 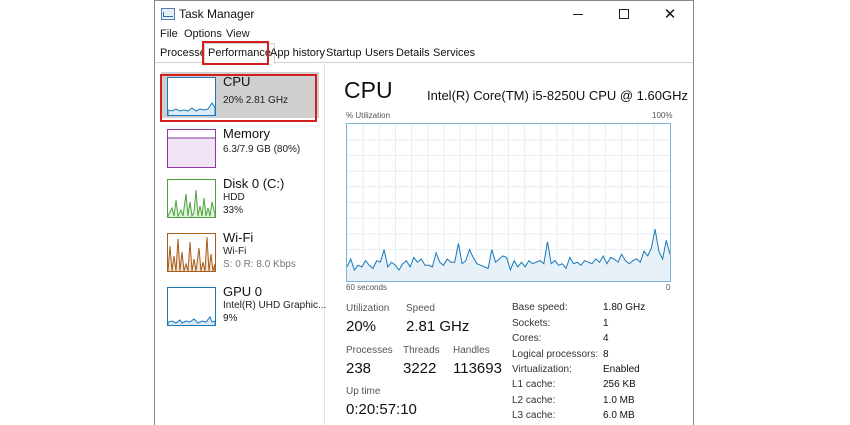 I want to click on memory-thumbnail-graph, so click(x=191, y=148).